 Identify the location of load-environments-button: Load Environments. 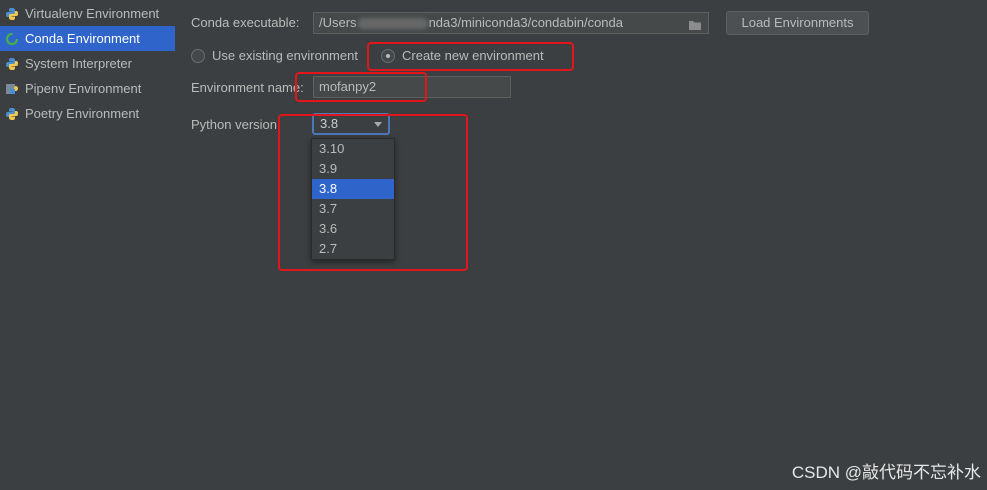
(797, 23).